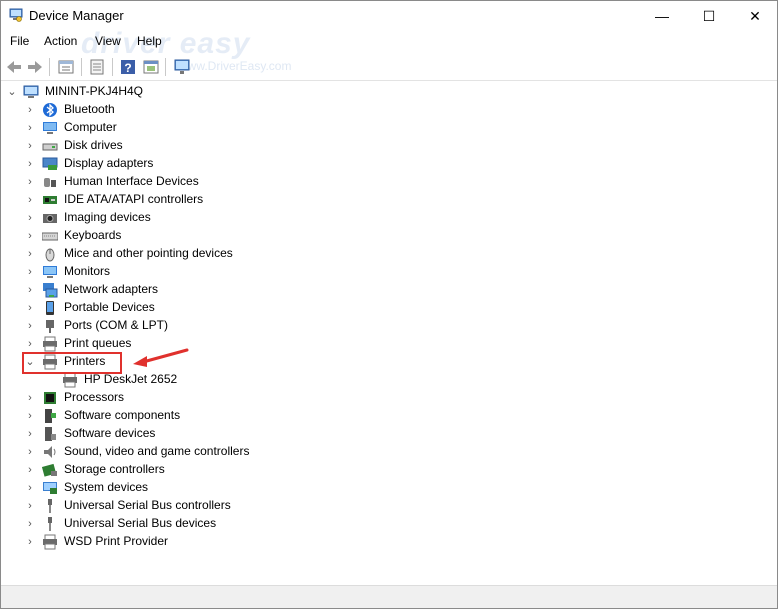  I want to click on close-icon: ✕, so click(755, 15).